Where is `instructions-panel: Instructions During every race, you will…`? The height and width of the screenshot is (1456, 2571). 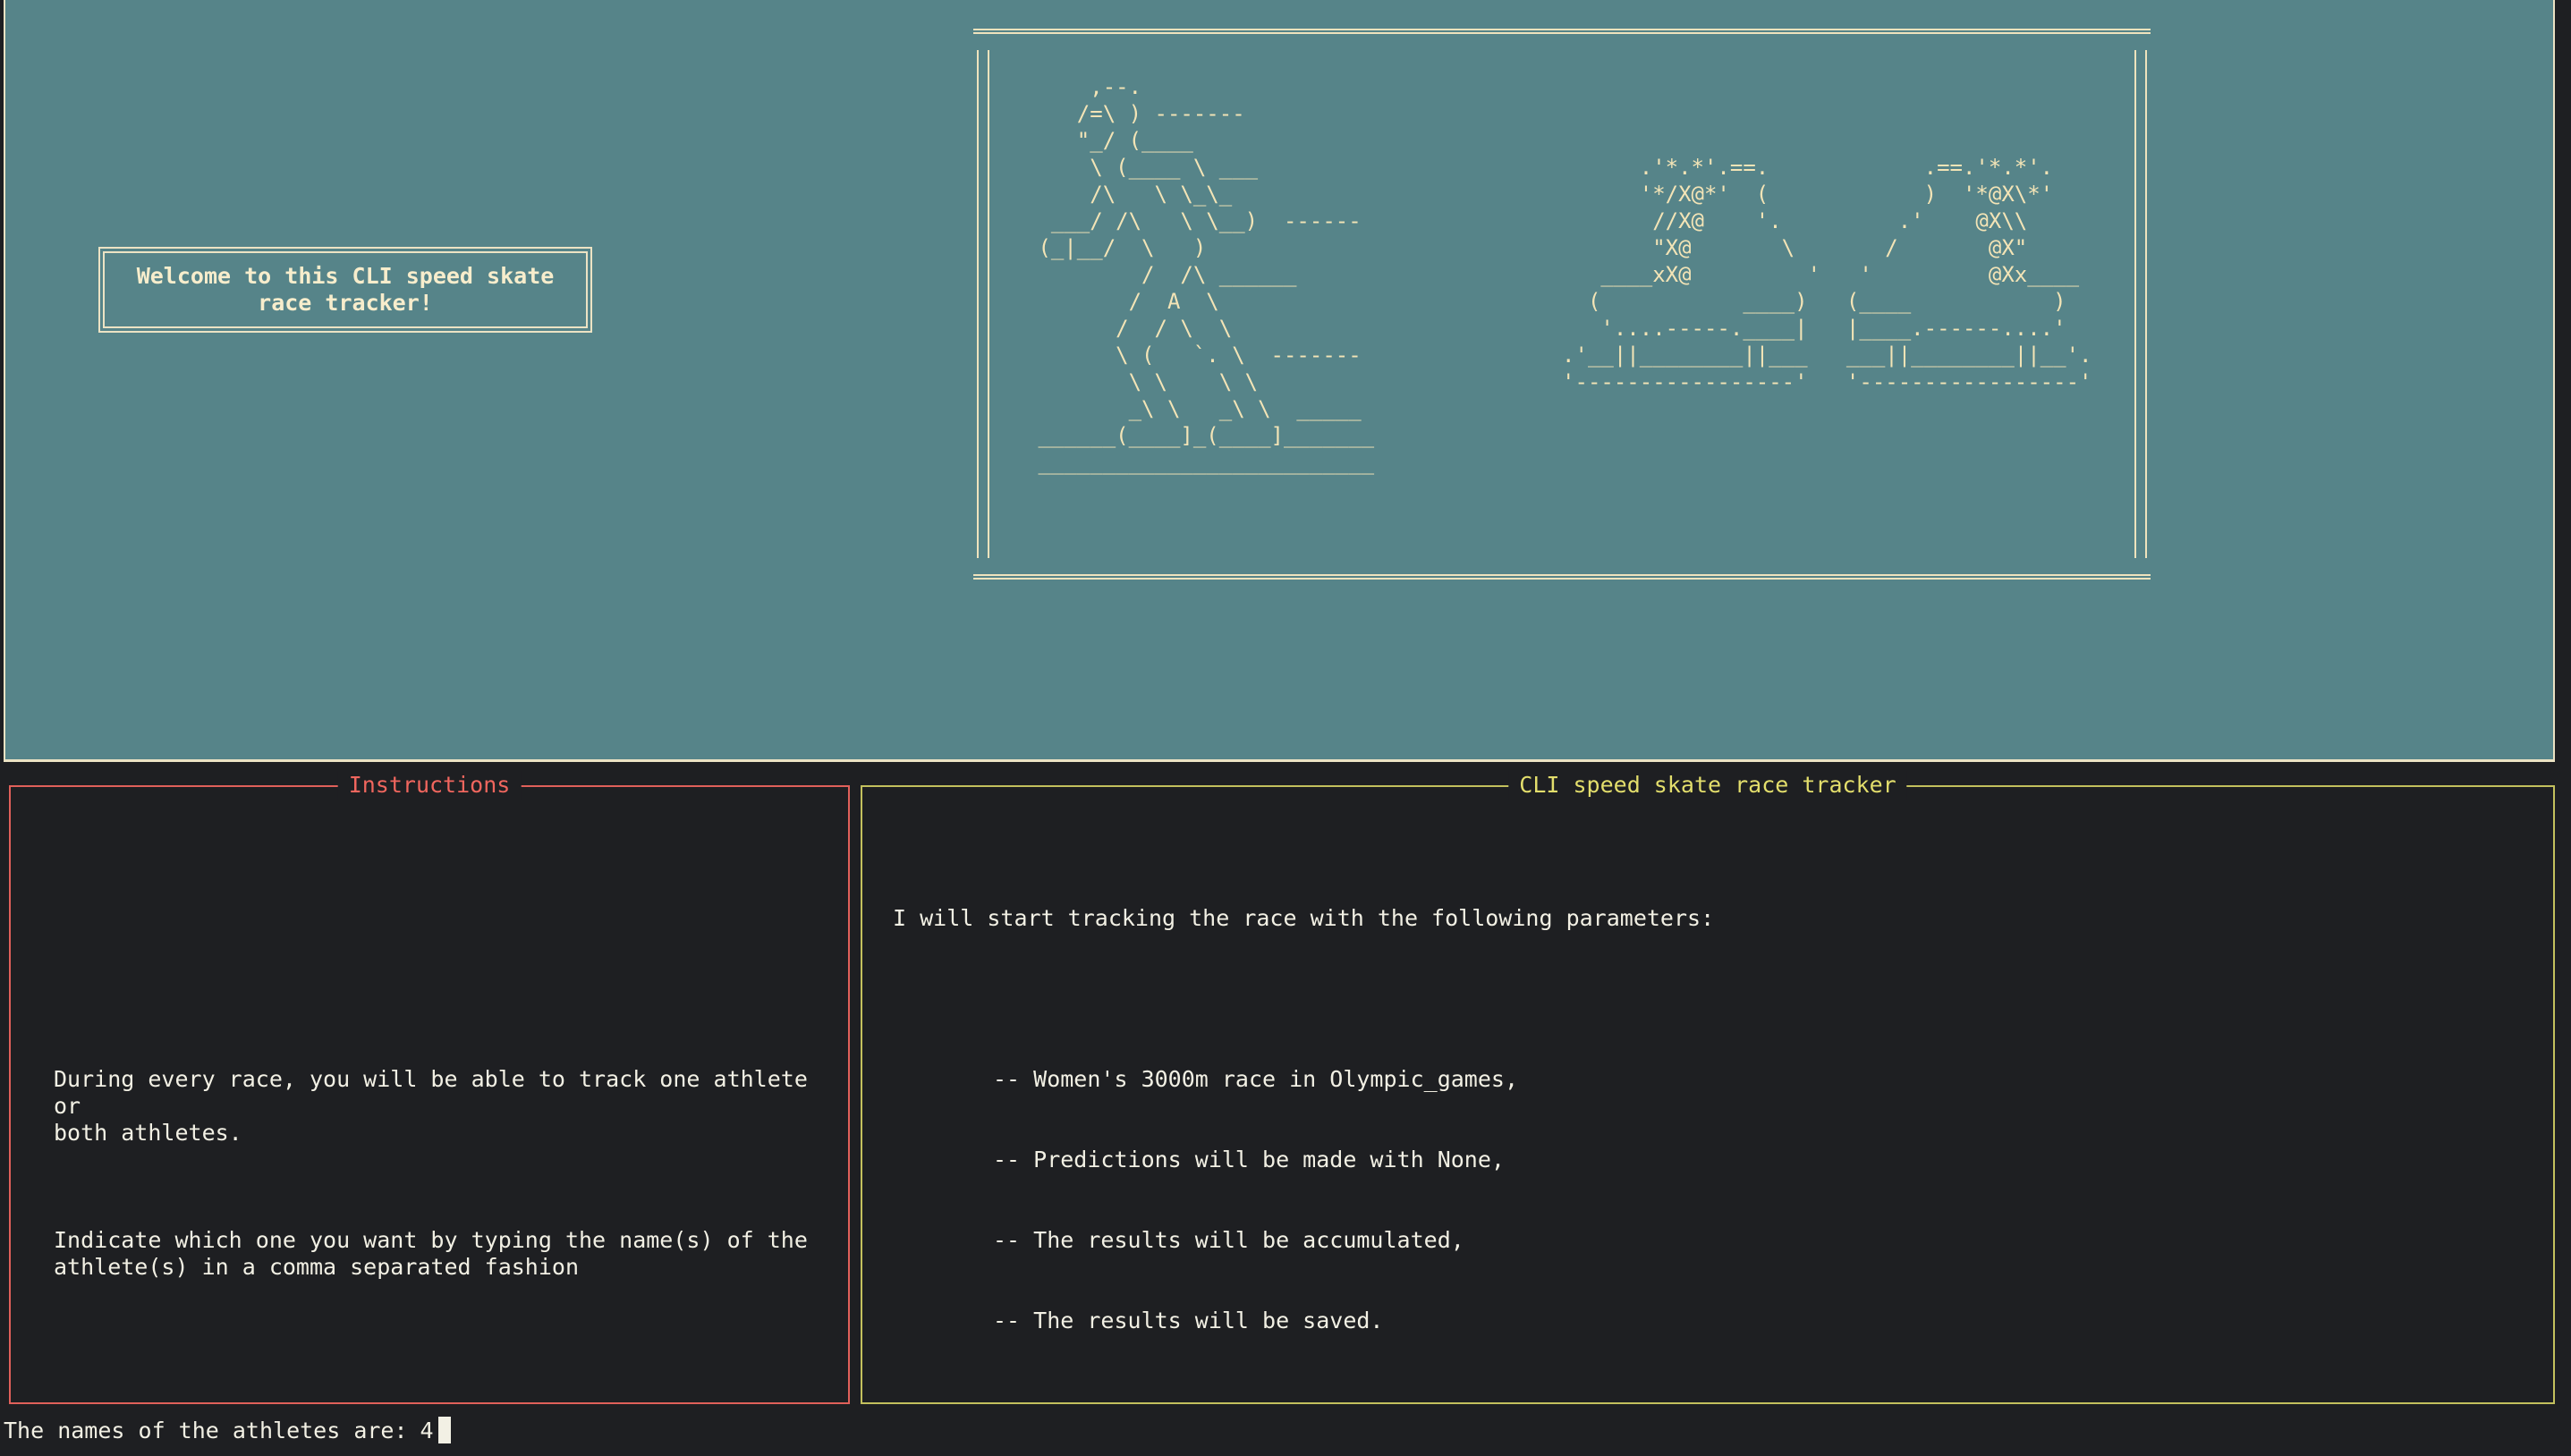 instructions-panel: Instructions During every race, you will… is located at coordinates (429, 1087).